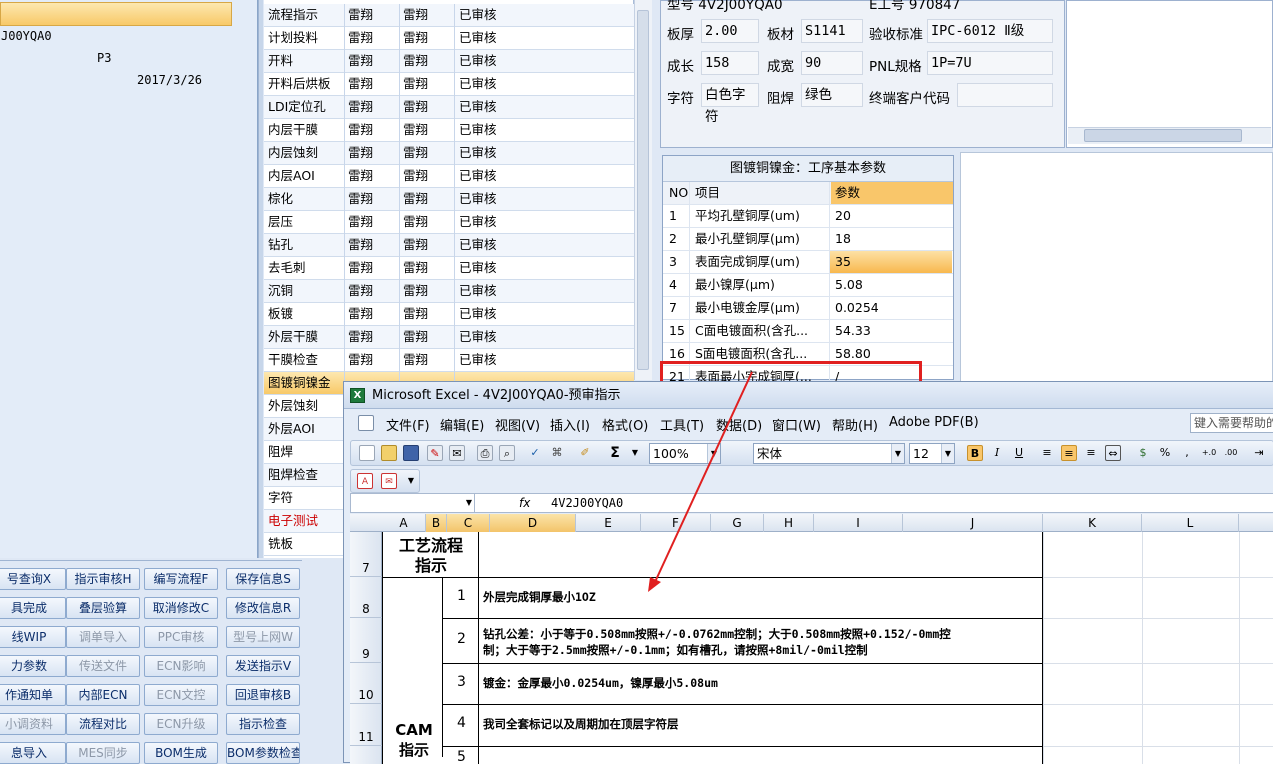 Image resolution: width=1273 pixels, height=764 pixels. Describe the element at coordinates (676, 523) in the screenshot. I see `column-header: F` at that location.